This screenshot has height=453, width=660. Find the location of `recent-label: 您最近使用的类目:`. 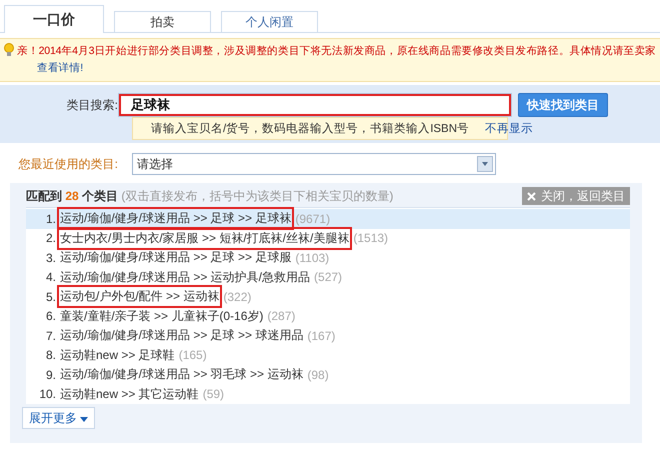

recent-label: 您最近使用的类目: is located at coordinates (68, 164).